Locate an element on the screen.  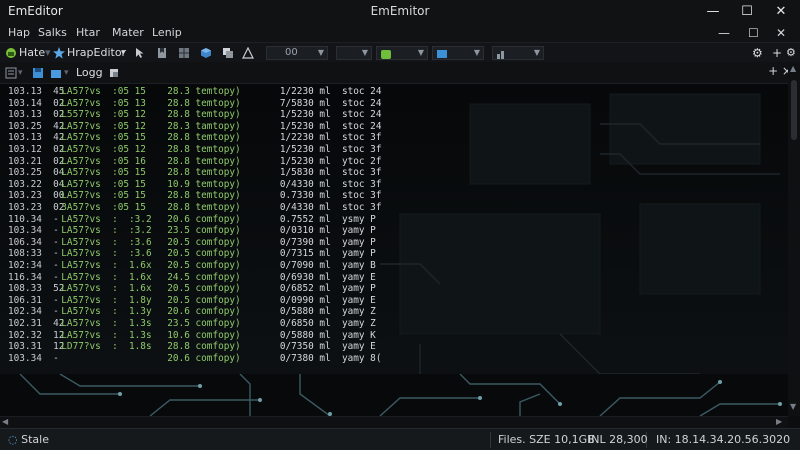
line-field-c: 0/7380 ml yamy 8( is located at coordinates (314, 358).